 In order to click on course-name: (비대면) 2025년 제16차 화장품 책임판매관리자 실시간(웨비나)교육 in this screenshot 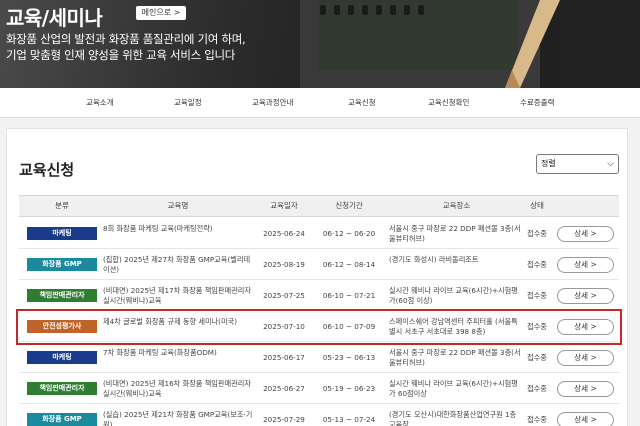, I will do `click(178, 389)`.